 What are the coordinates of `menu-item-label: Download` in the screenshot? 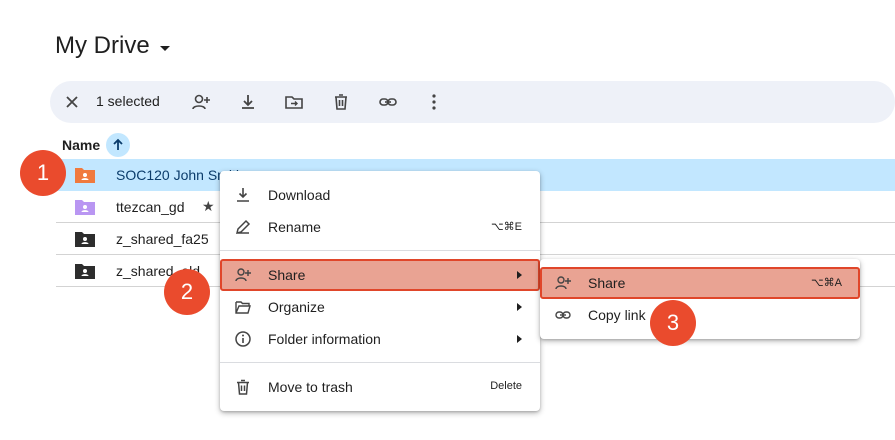 It's located at (299, 195).